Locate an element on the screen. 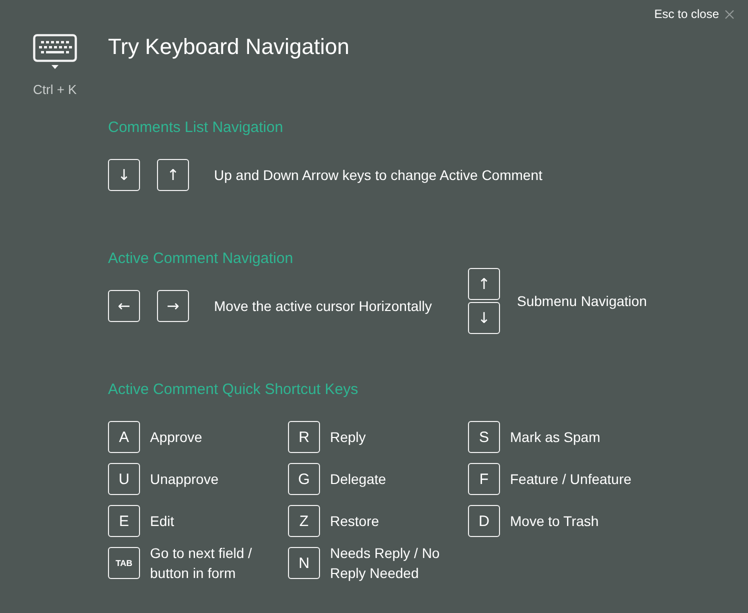  close-icon is located at coordinates (729, 14).